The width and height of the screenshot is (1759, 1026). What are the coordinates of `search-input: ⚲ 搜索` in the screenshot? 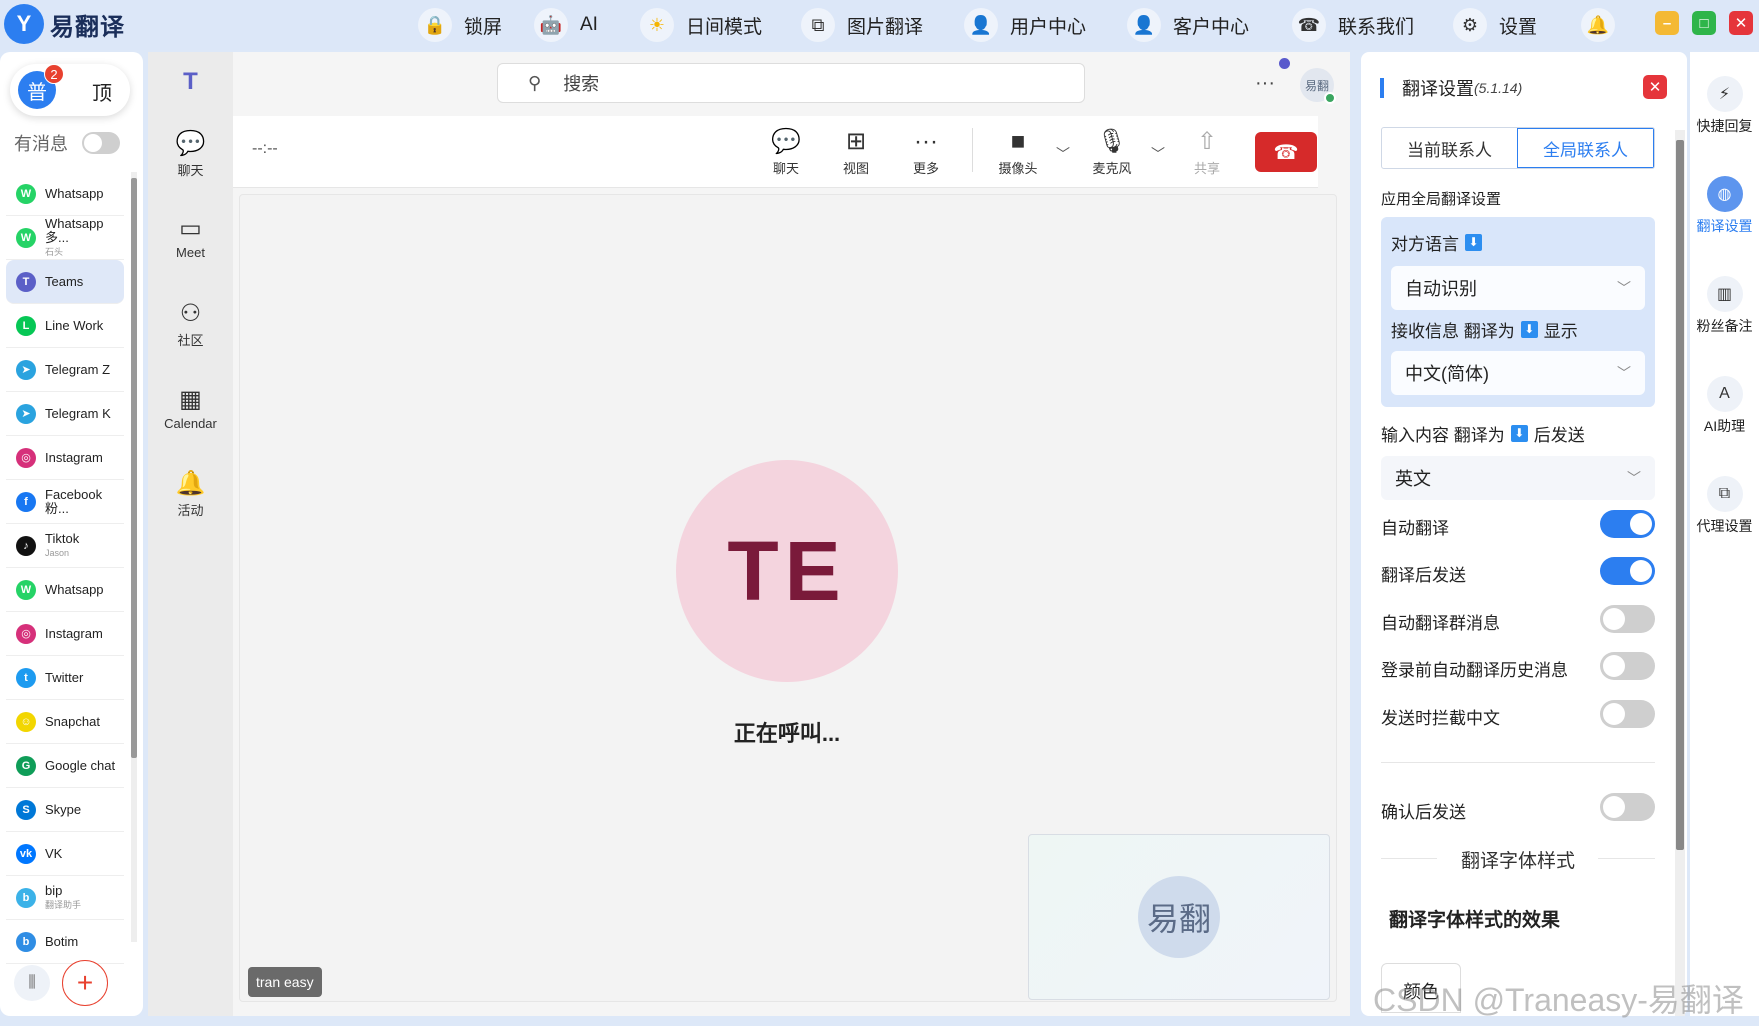 It's located at (791, 83).